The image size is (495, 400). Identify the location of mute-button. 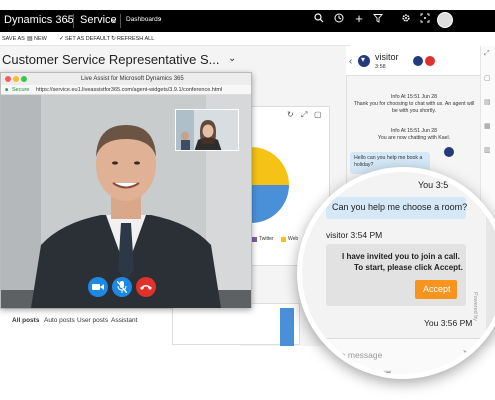
(122, 287).